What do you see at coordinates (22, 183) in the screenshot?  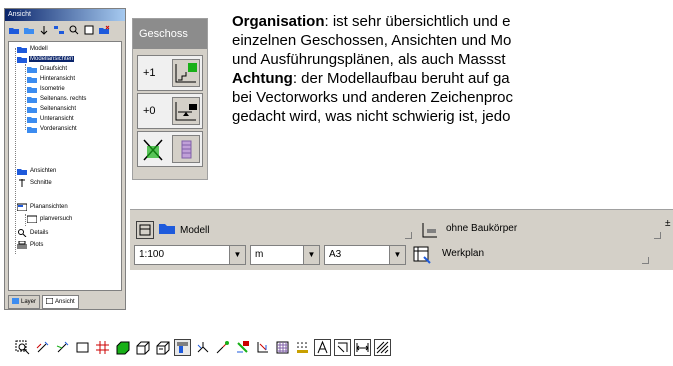 I see `section-icon` at bounding box center [22, 183].